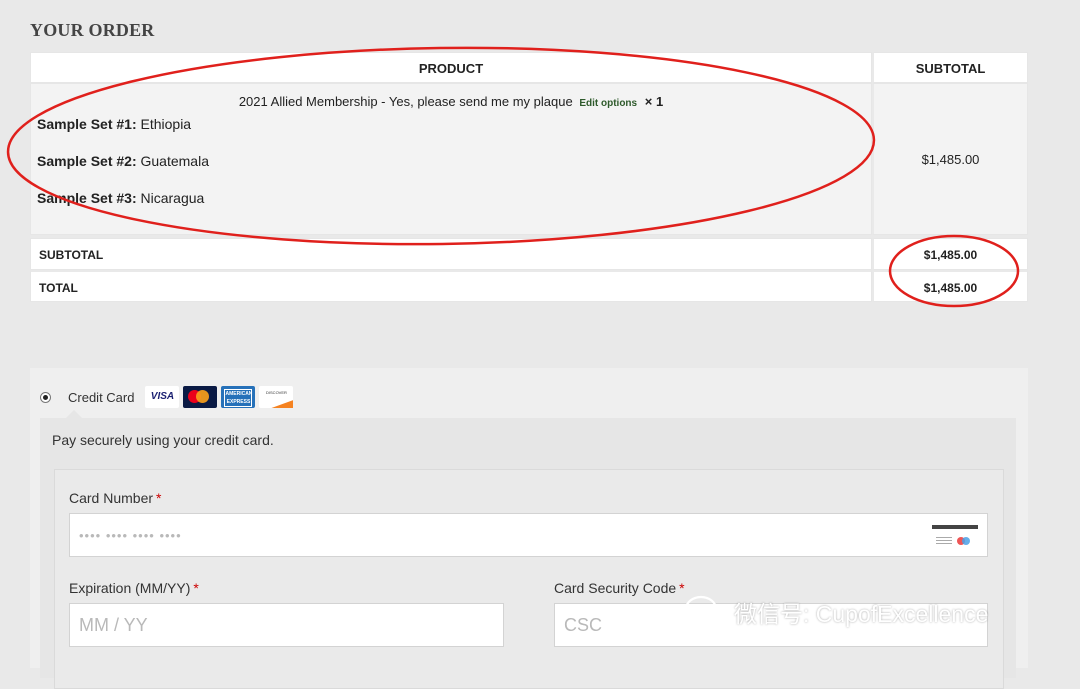 This screenshot has height=689, width=1080. I want to click on sample-set-label: Sample Set #3:, so click(87, 198).